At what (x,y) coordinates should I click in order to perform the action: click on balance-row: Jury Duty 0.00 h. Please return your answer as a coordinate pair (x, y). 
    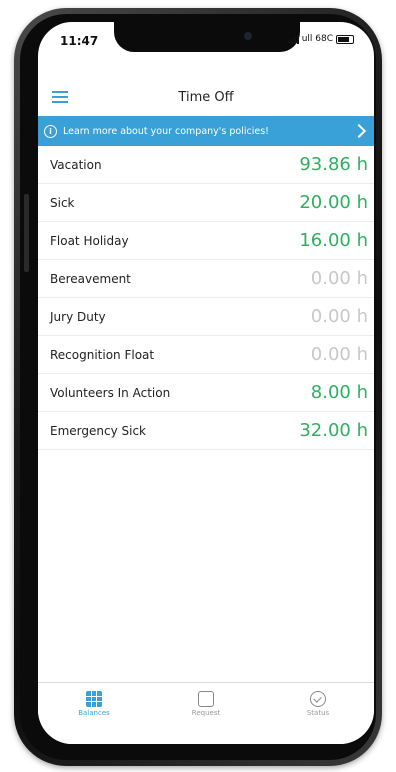
    Looking at the image, I should click on (206, 317).